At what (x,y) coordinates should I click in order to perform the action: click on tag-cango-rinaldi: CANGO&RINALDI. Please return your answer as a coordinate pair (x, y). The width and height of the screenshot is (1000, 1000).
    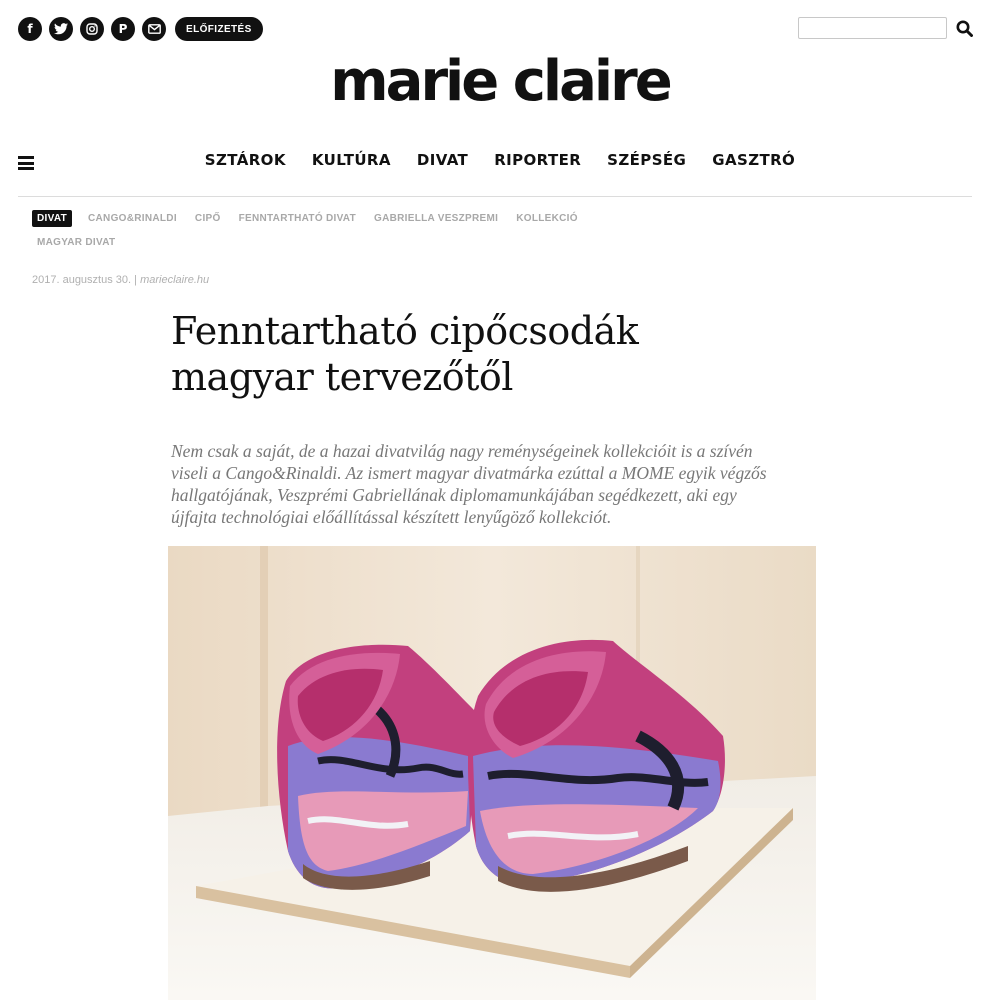
    Looking at the image, I should click on (132, 218).